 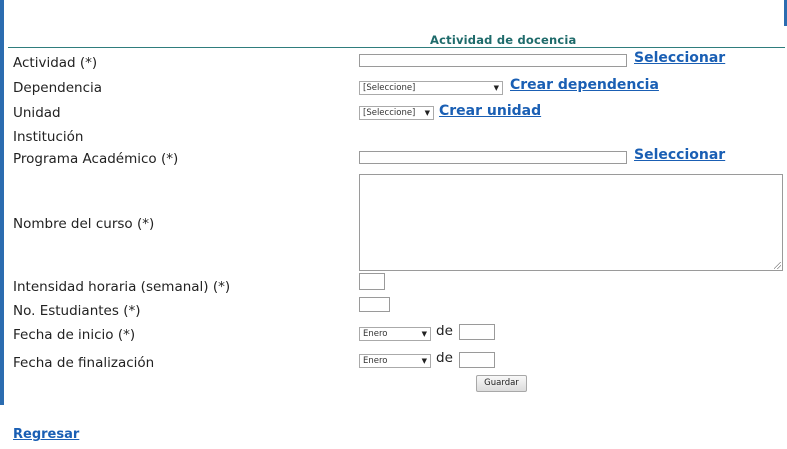 I want to click on programa-input, so click(x=493, y=157).